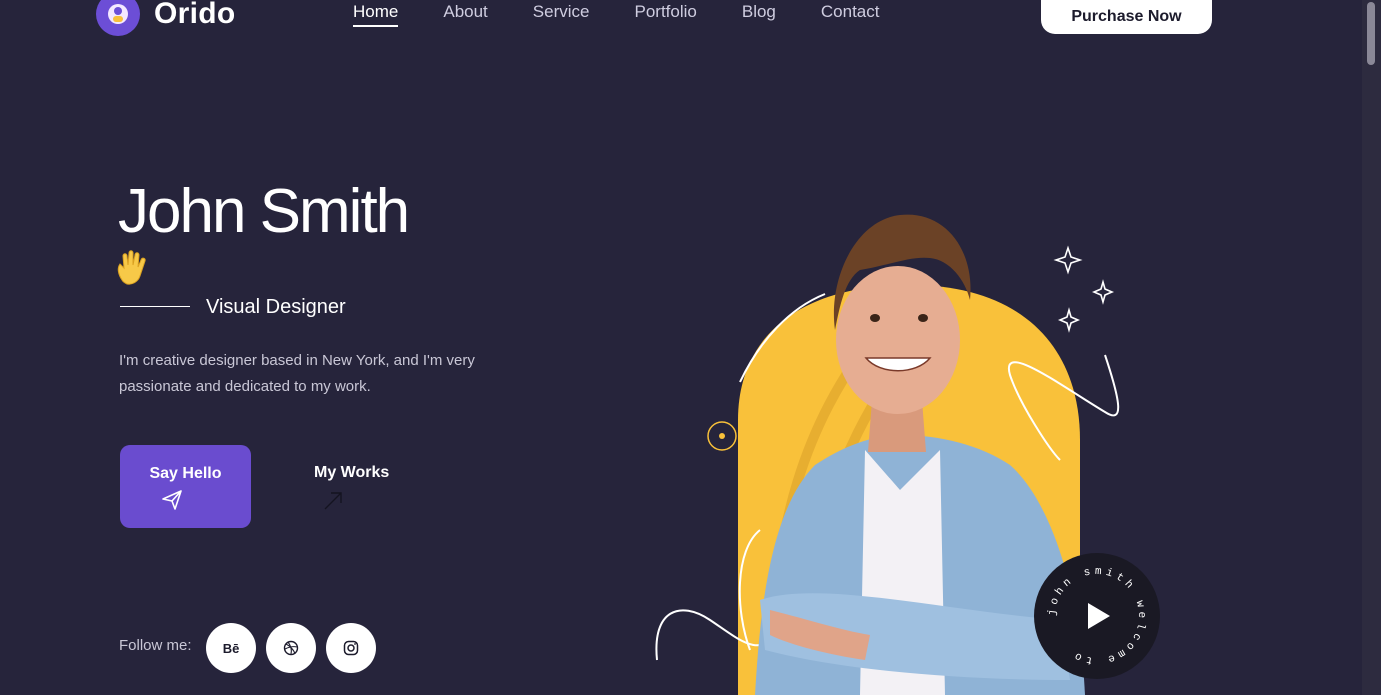  I want to click on nav-home: Home, so click(376, 14).